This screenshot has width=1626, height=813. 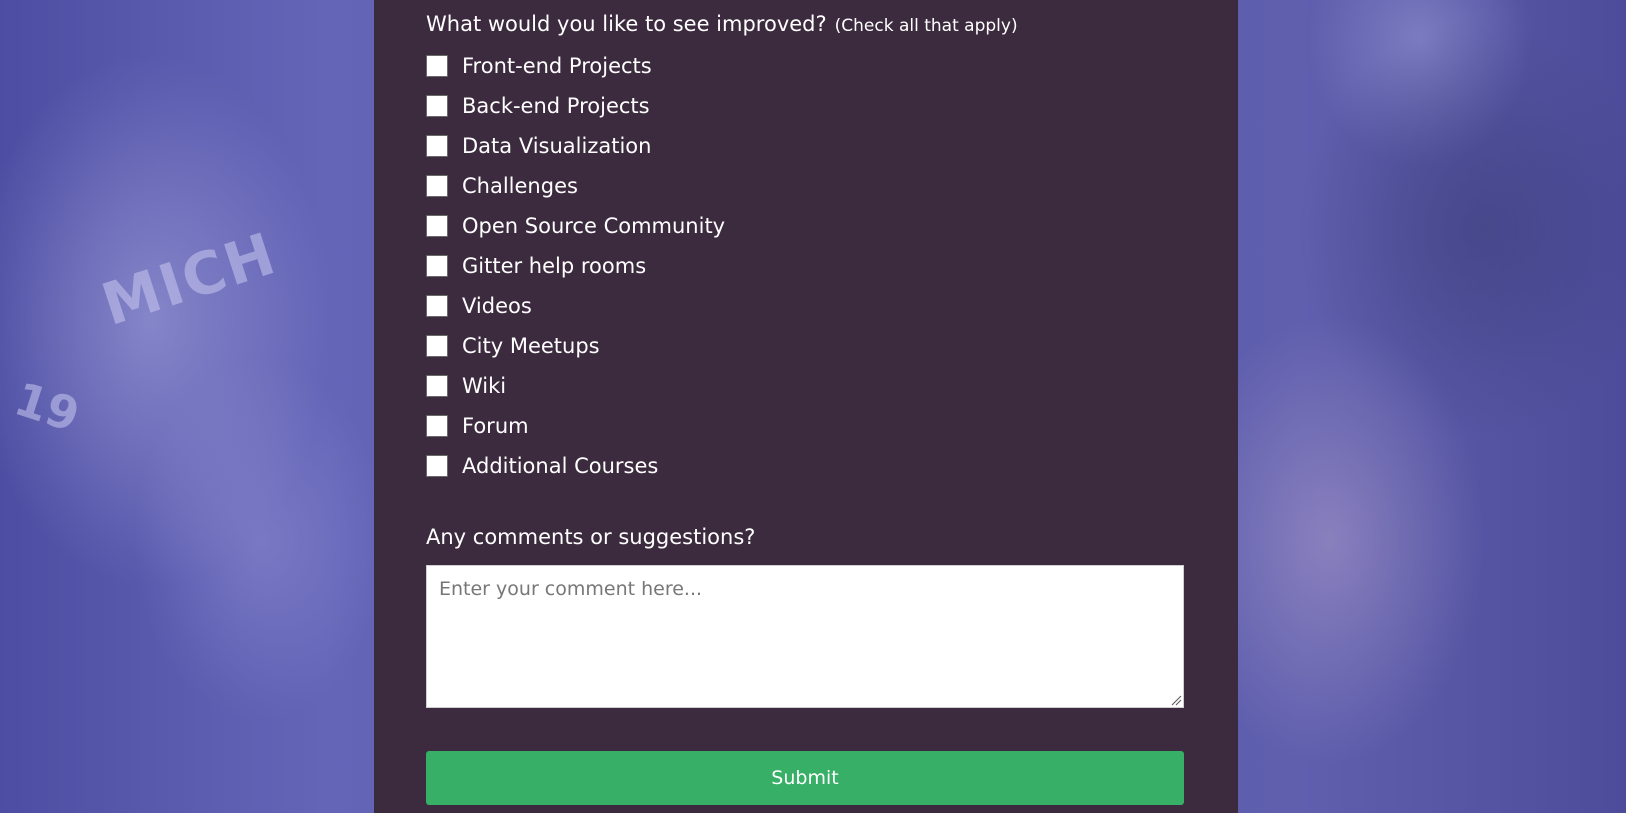 I want to click on checkbox-option-wiki: Wiki, so click(x=575, y=386).